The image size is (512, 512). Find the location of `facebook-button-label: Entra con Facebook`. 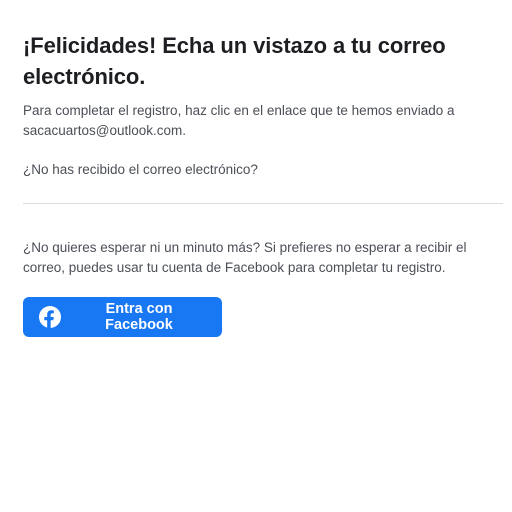

facebook-button-label: Entra con Facebook is located at coordinates (139, 317).